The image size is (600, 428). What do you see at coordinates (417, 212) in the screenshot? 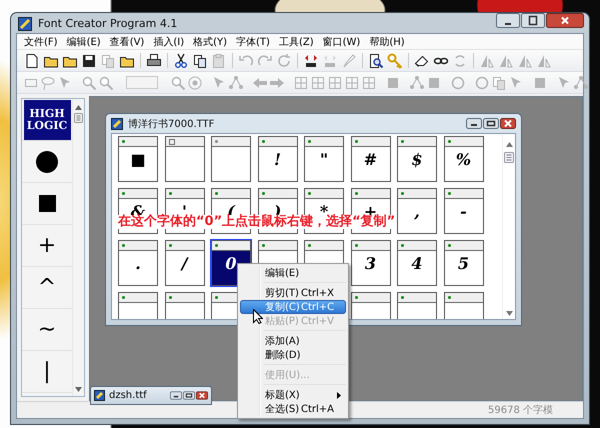
I see `glyph: ,` at bounding box center [417, 212].